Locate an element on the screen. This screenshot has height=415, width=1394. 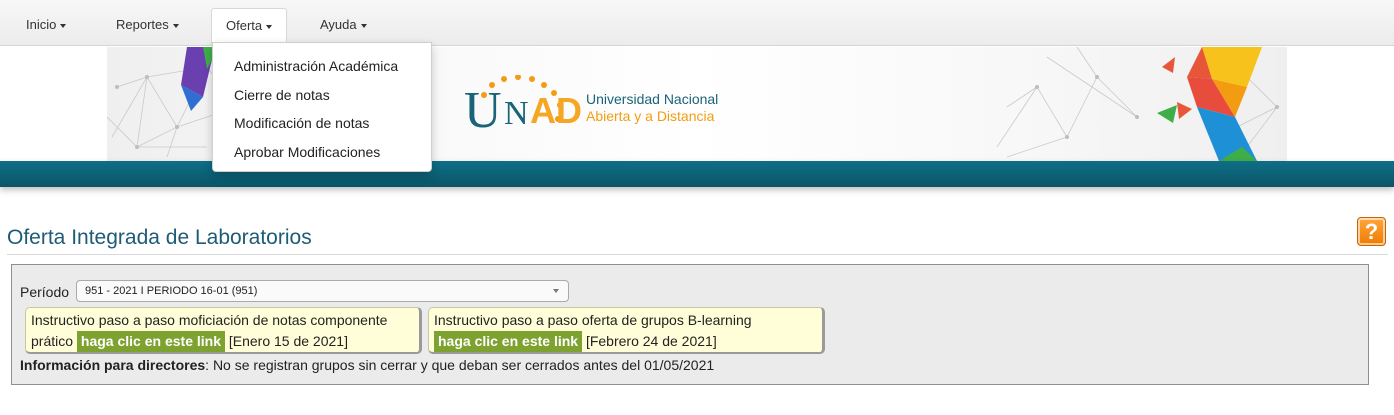
banner-decoration-right is located at coordinates (1137, 104).